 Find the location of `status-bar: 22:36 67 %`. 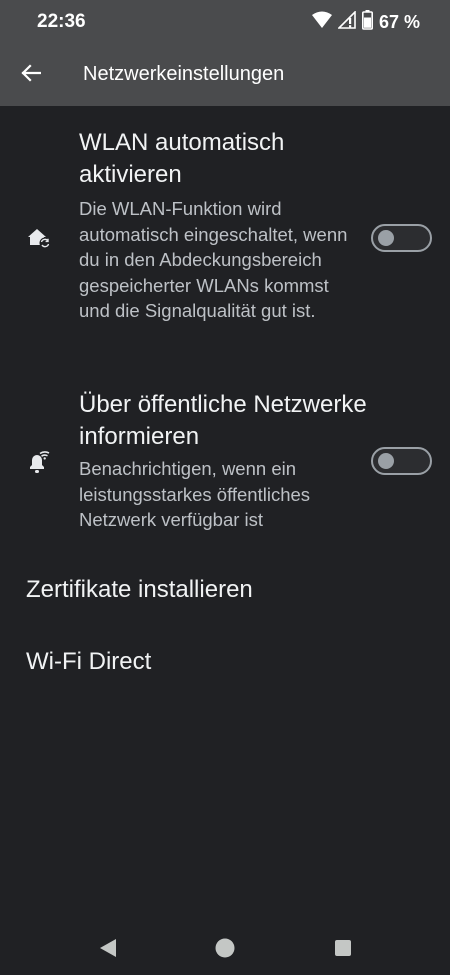

status-bar: 22:36 67 % is located at coordinates (225, 22).